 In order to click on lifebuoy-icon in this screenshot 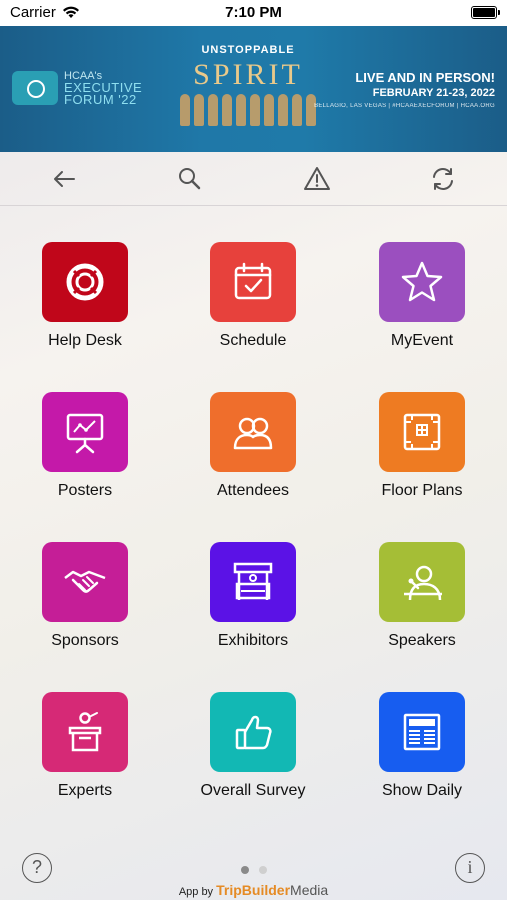, I will do `click(85, 282)`.